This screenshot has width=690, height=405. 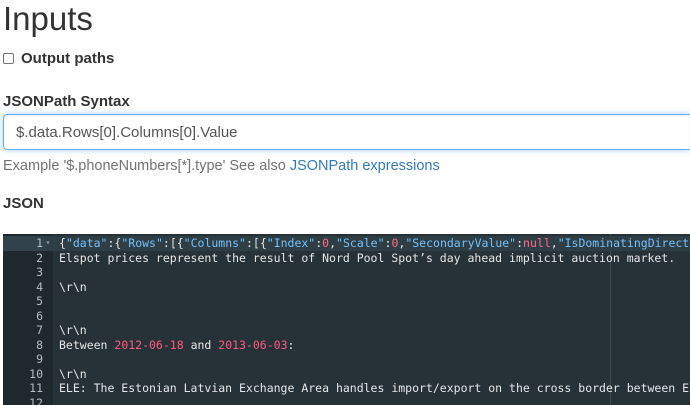 I want to click on line-number: 5, so click(x=39, y=301).